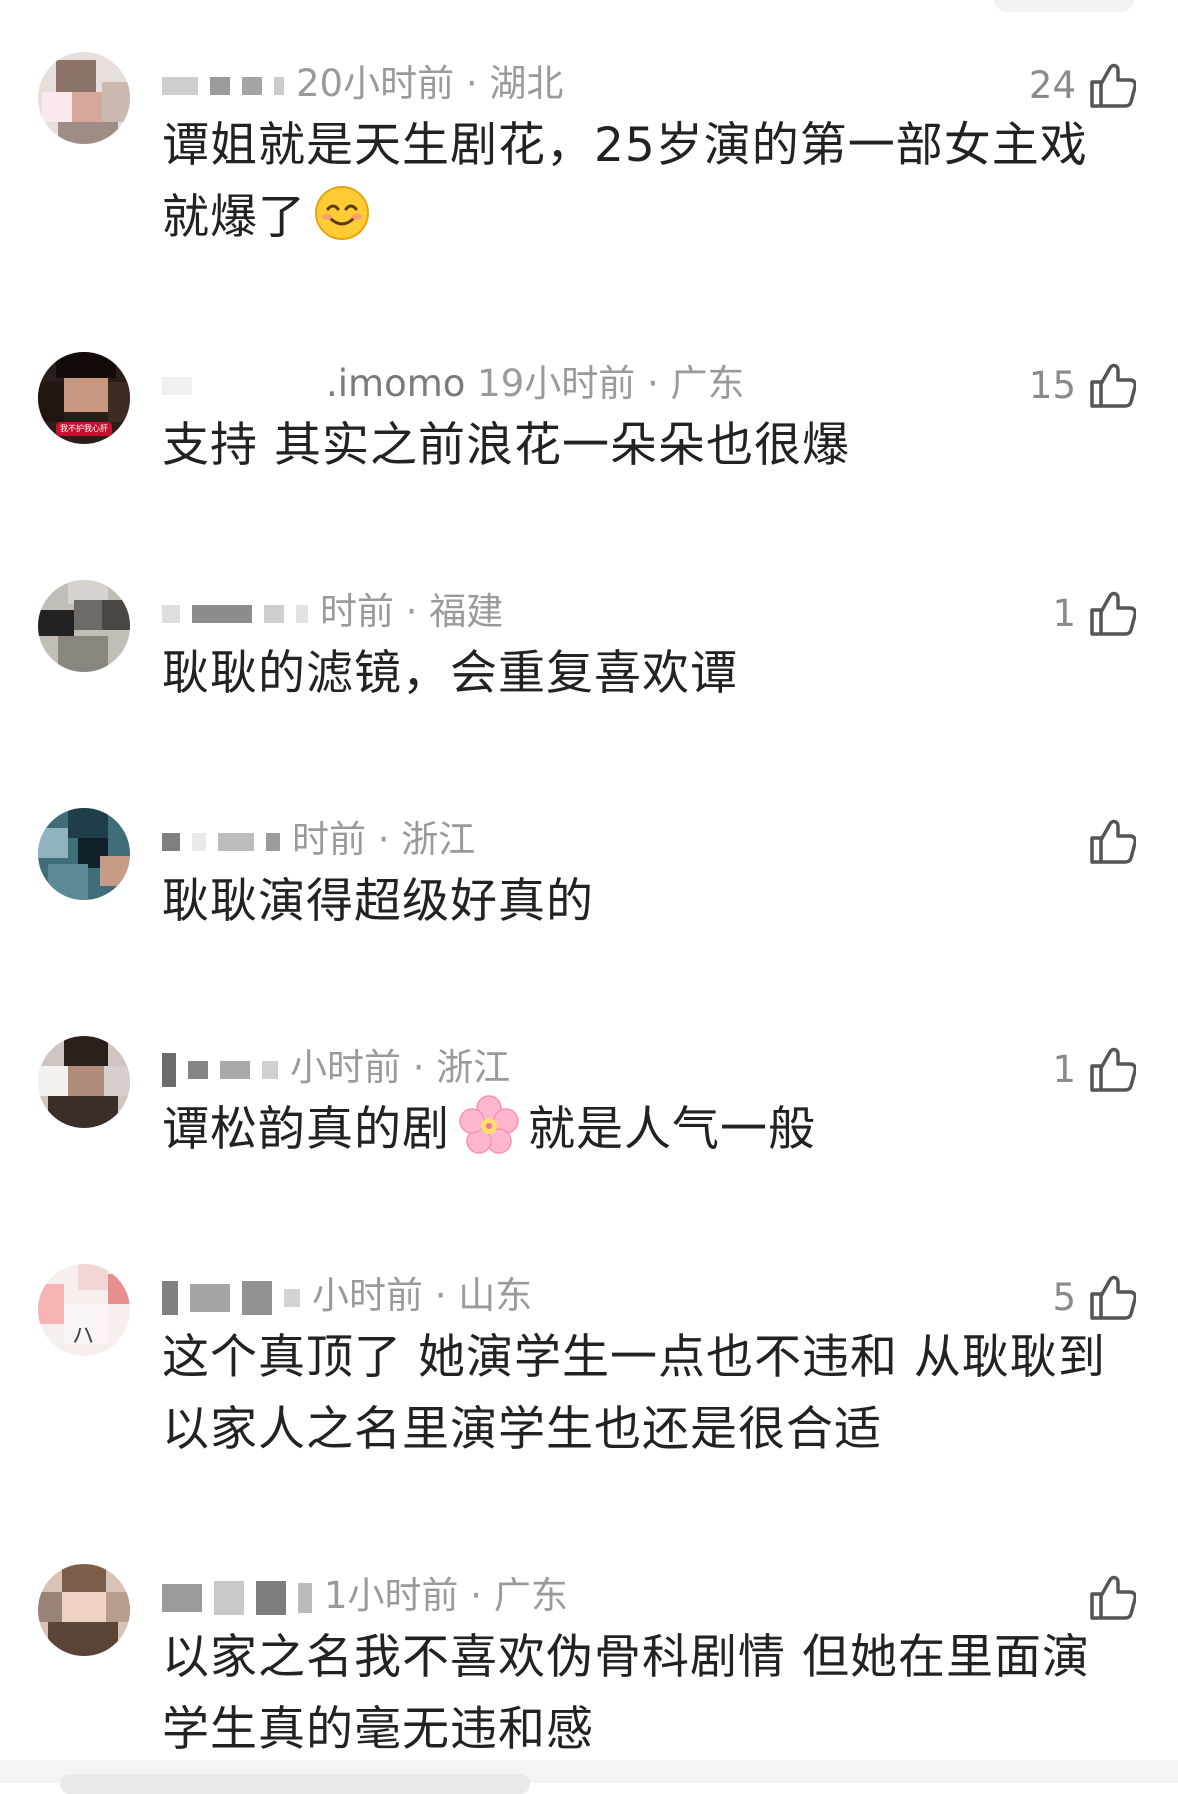  What do you see at coordinates (506, 445) in the screenshot?
I see `comment-text: 支持 其实之前浪花一朵朵也很爆` at bounding box center [506, 445].